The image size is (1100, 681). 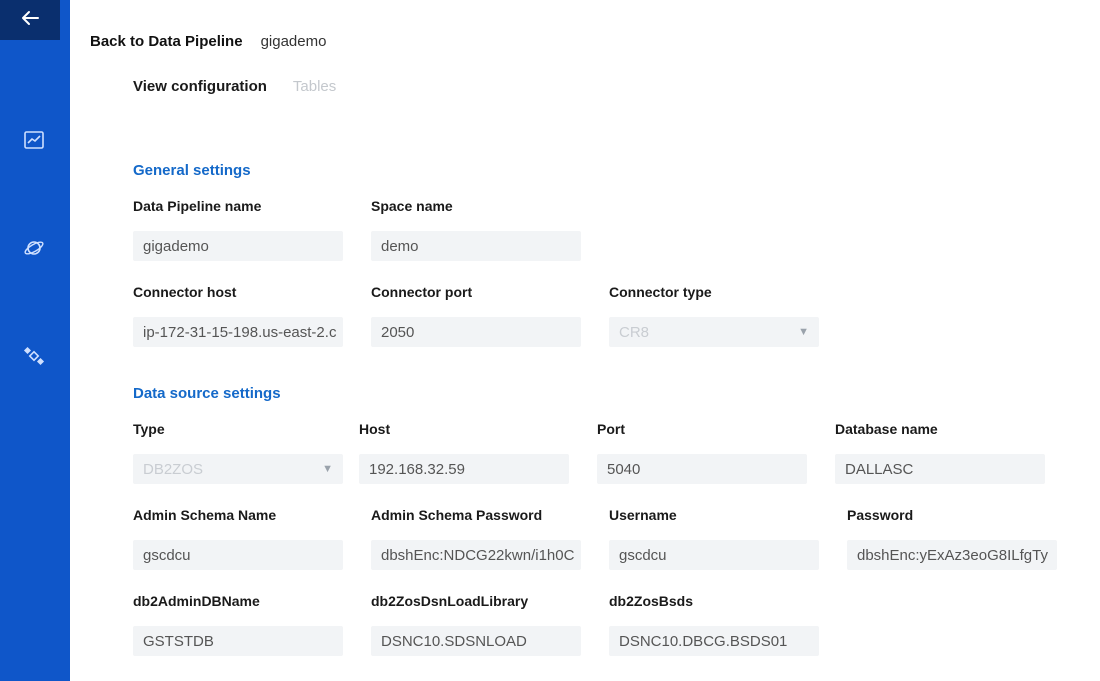 I want to click on breadcrumb: Back to Data Pipeline gigademo, so click(x=208, y=41).